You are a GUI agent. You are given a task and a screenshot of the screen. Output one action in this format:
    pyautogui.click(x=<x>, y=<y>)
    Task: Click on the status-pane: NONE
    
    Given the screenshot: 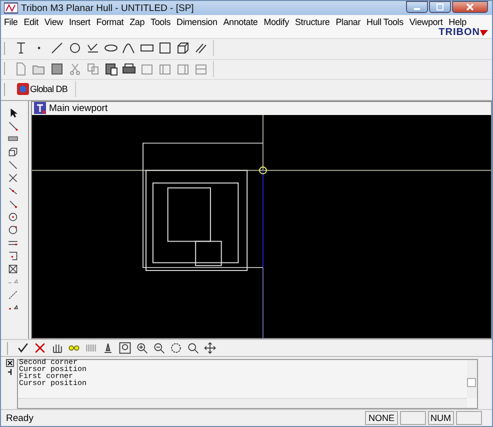 What is the action you would take?
    pyautogui.click(x=381, y=418)
    